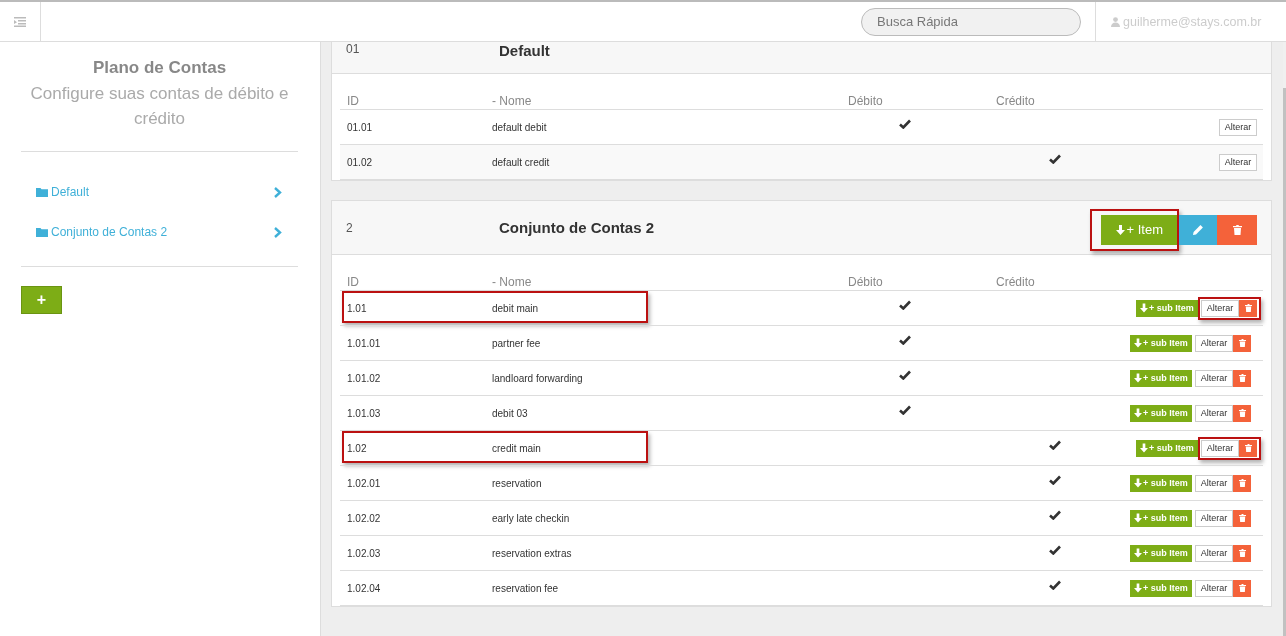 The image size is (1286, 636). Describe the element at coordinates (159, 106) in the screenshot. I see `page-subtitle: Configure suas contas de débito e crédito` at that location.